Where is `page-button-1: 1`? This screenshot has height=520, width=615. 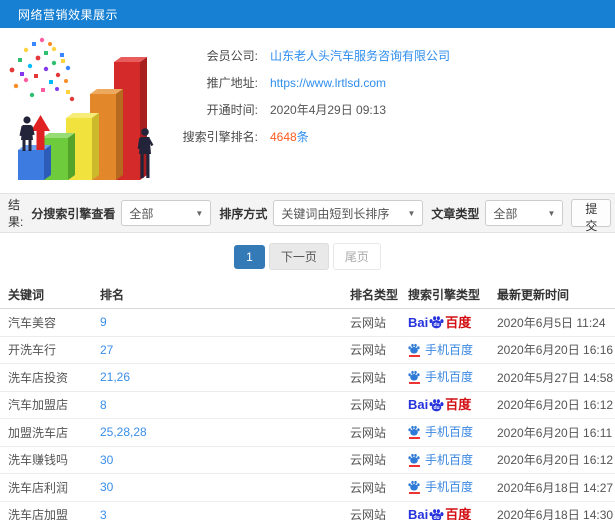
page-button-1: 1 is located at coordinates (249, 256).